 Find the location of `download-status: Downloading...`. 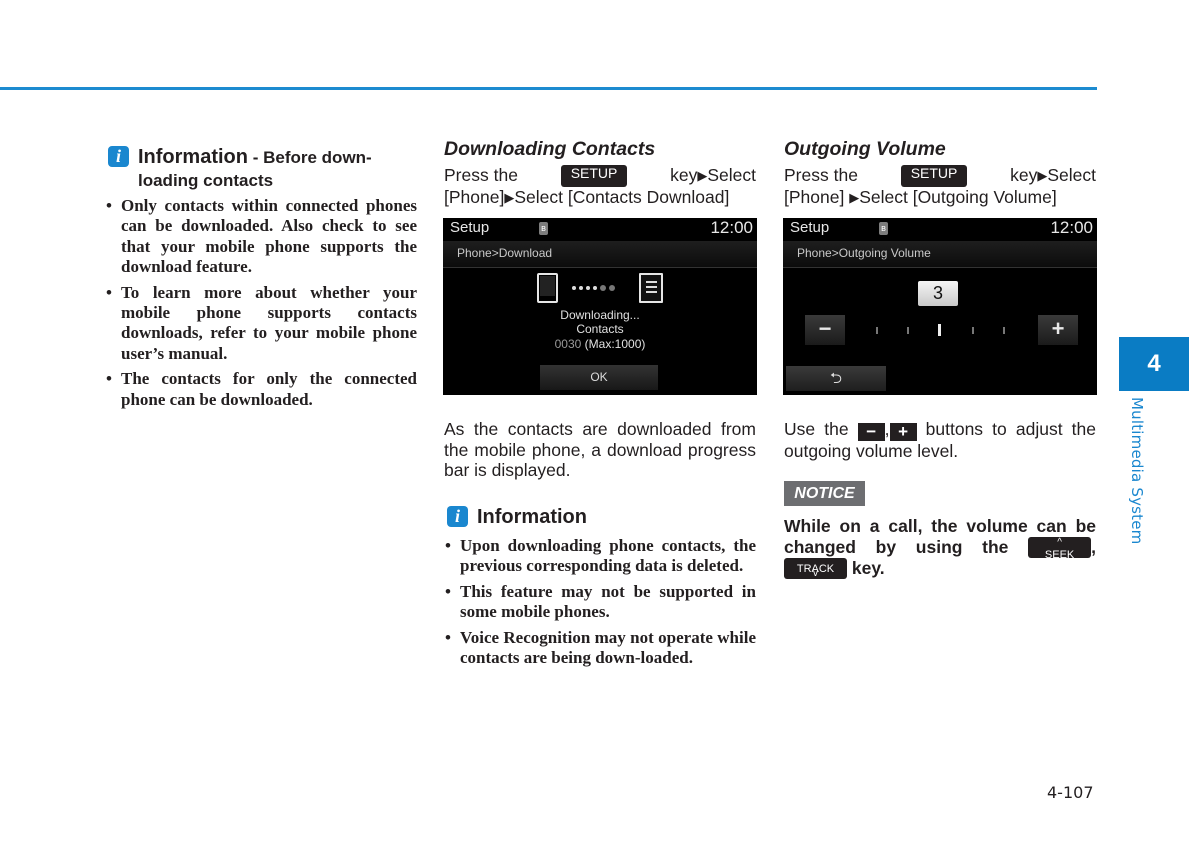

download-status: Downloading... is located at coordinates (600, 315).